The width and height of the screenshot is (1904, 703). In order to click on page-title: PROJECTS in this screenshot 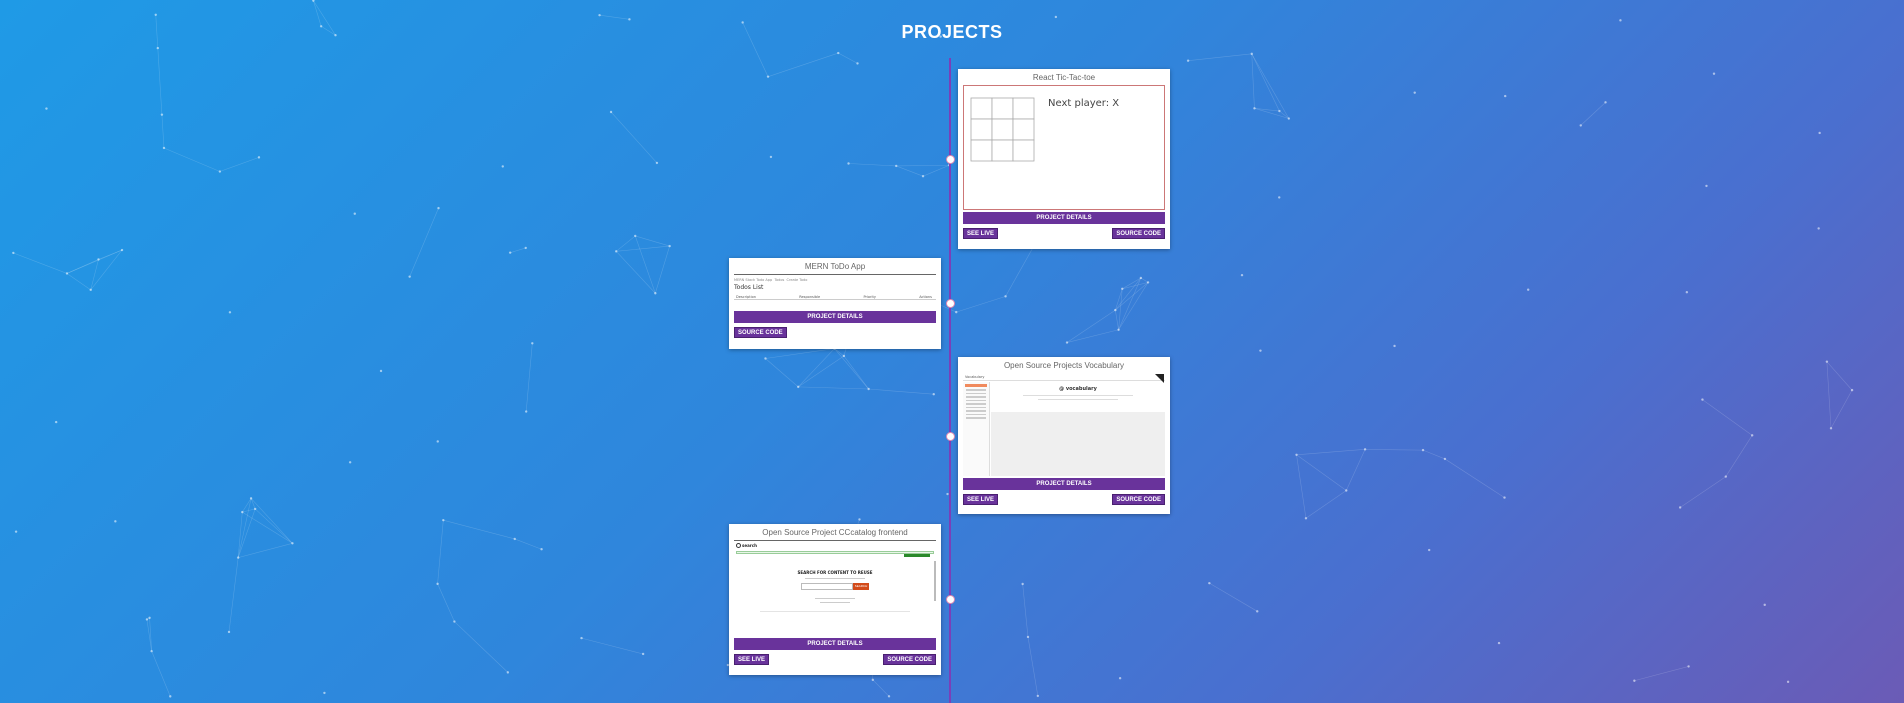, I will do `click(952, 32)`.